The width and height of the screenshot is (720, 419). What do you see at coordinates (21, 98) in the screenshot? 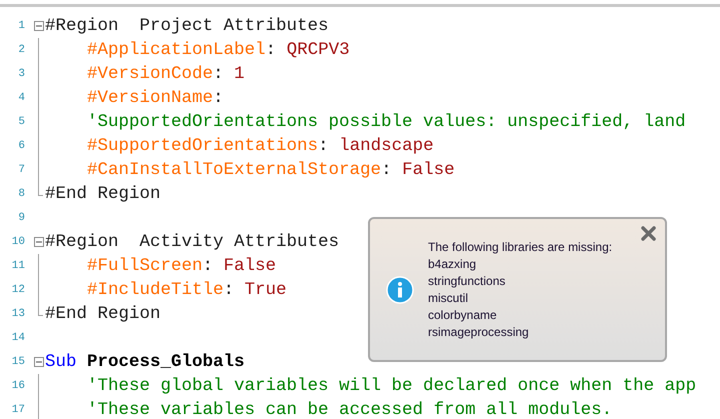
I see `line-number: 4` at bounding box center [21, 98].